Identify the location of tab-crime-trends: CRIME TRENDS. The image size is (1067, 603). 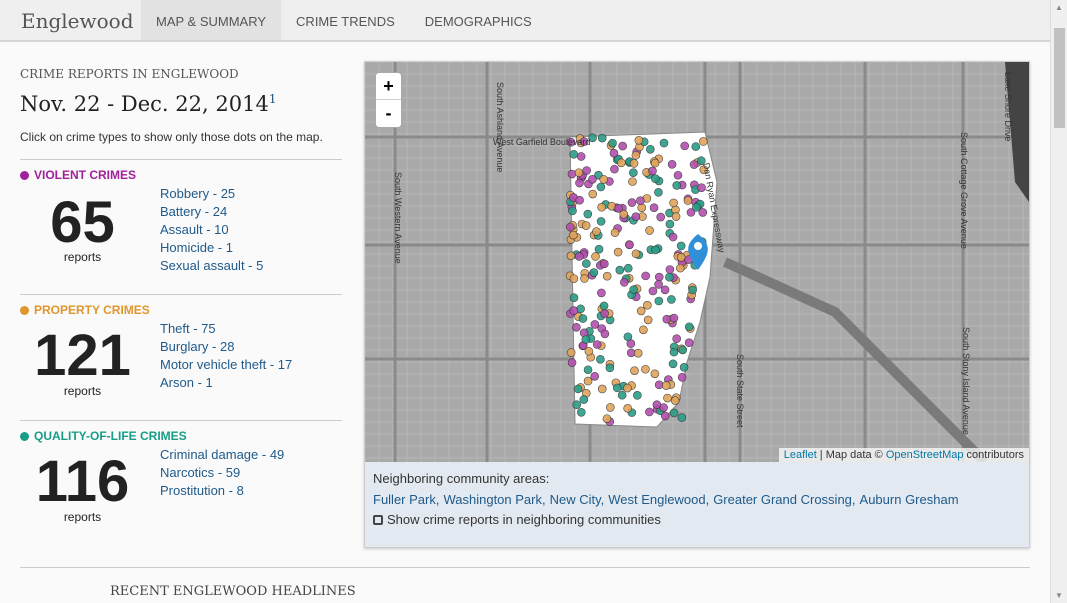
(345, 20).